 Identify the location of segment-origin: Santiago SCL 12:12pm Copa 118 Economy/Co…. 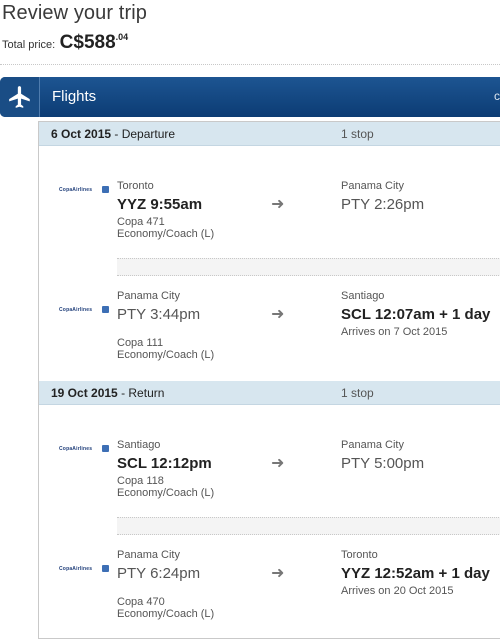
(165, 469).